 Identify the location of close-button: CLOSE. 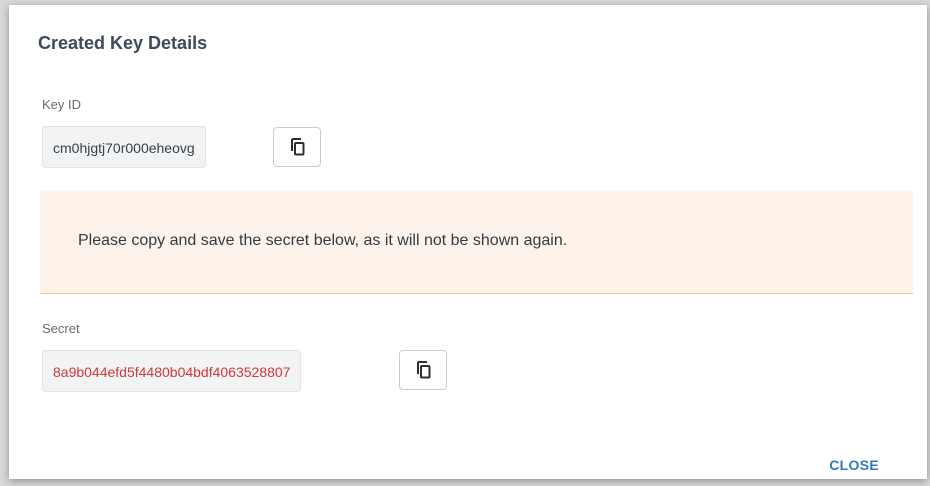
(854, 465).